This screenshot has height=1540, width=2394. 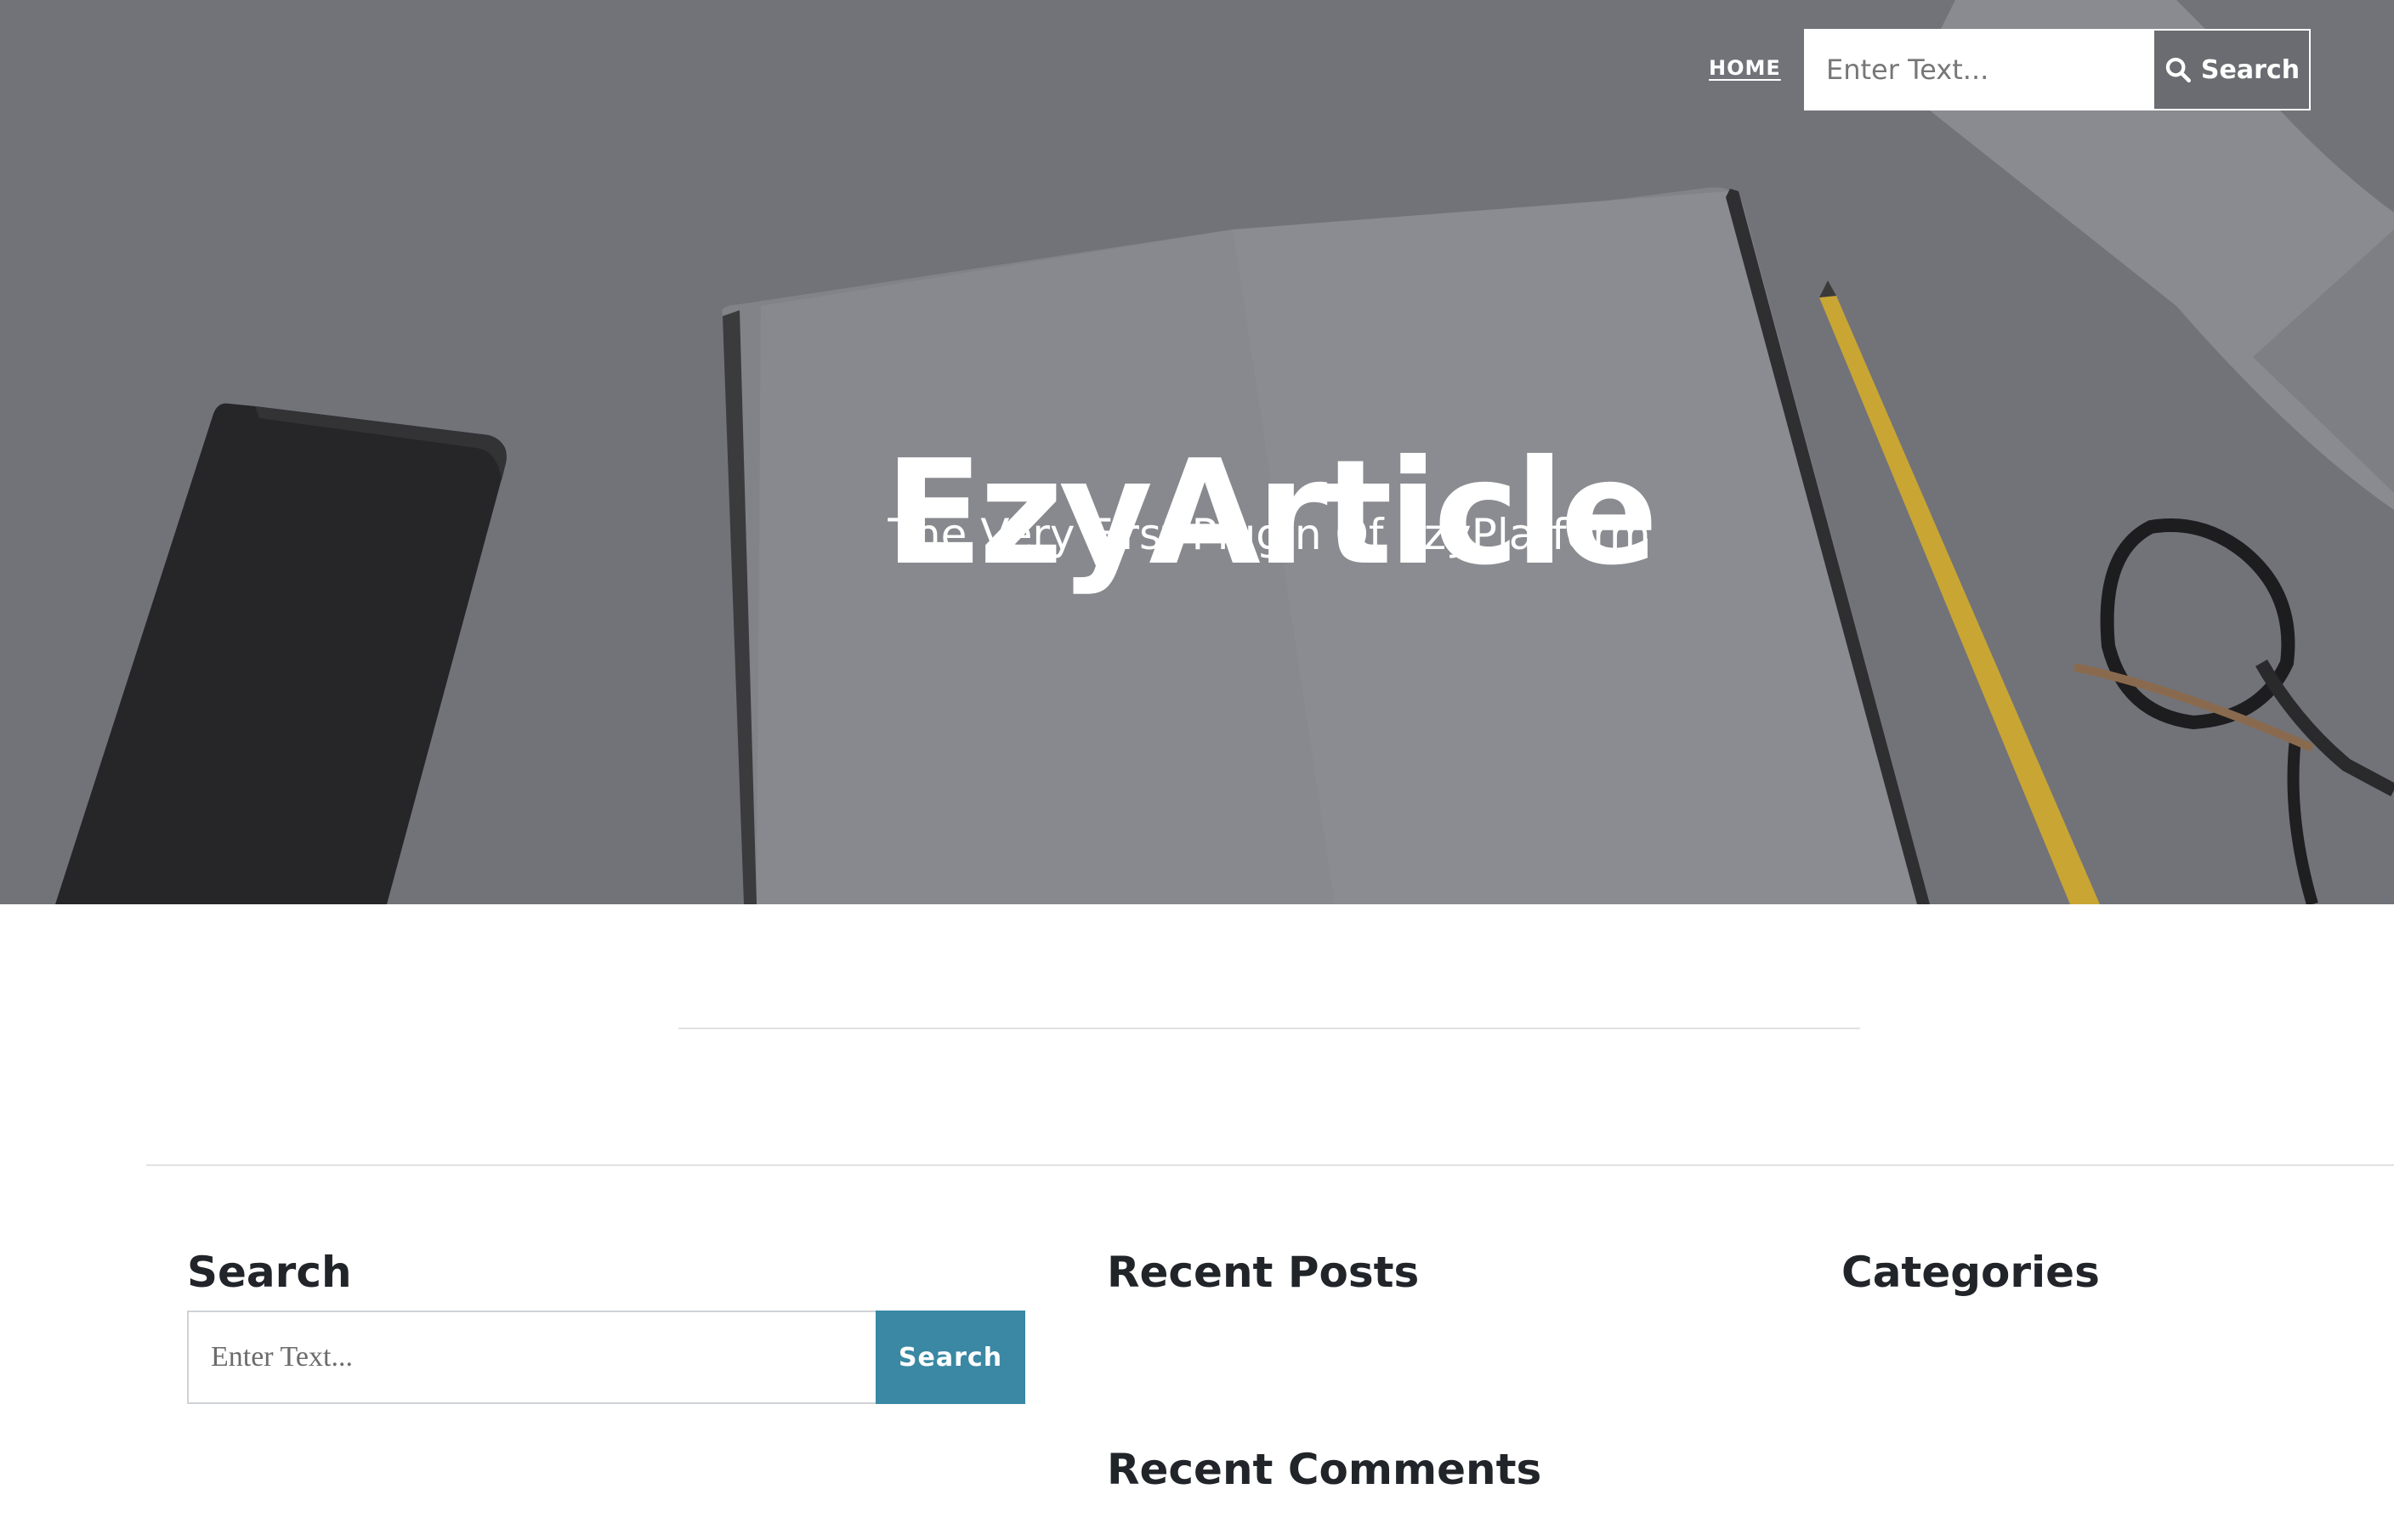 I want to click on nav-home-link: HOME, so click(x=1745, y=68).